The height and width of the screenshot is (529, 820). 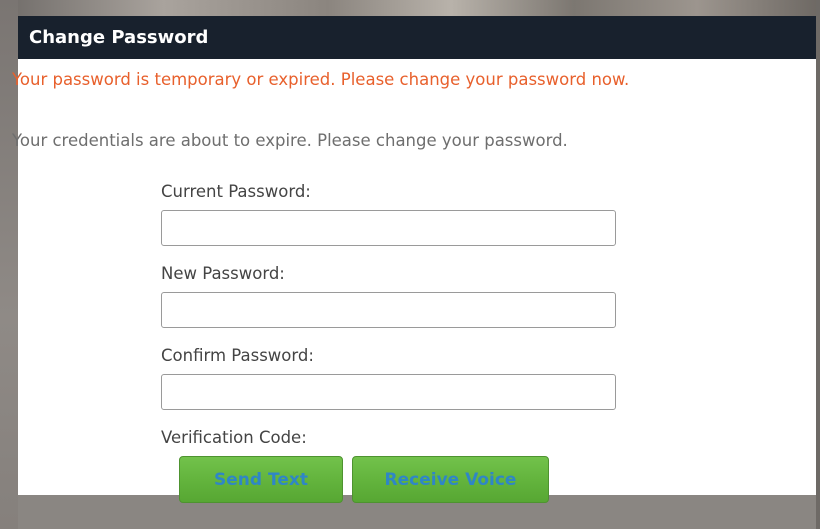 I want to click on receive-voice-button: Receive Voice, so click(x=450, y=479).